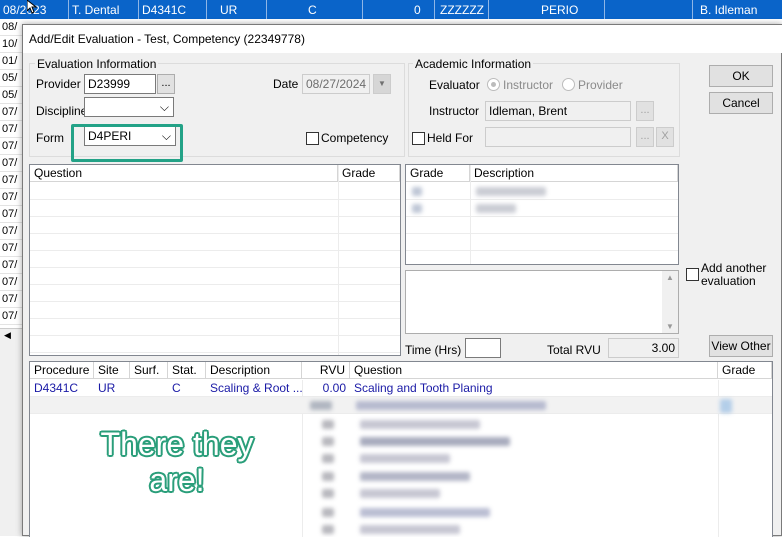 Image resolution: width=782 pixels, height=537 pixels. I want to click on dropdown-arrow-icon: ▼, so click(382, 83).